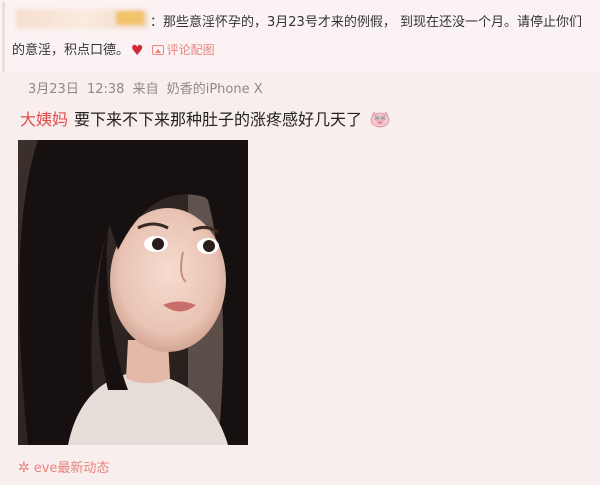 Image resolution: width=600 pixels, height=485 pixels. What do you see at coordinates (44, 119) in the screenshot?
I see `topic-link: 大姨妈` at bounding box center [44, 119].